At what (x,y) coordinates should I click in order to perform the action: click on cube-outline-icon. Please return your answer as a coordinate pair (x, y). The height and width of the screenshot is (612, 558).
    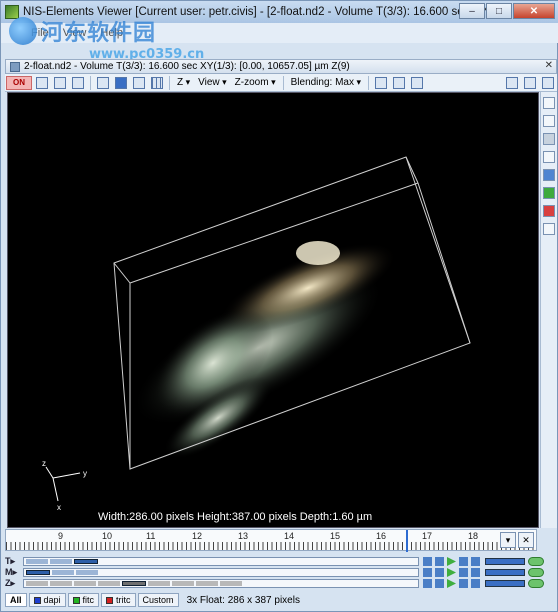
    Looking at the image, I should click on (549, 157).